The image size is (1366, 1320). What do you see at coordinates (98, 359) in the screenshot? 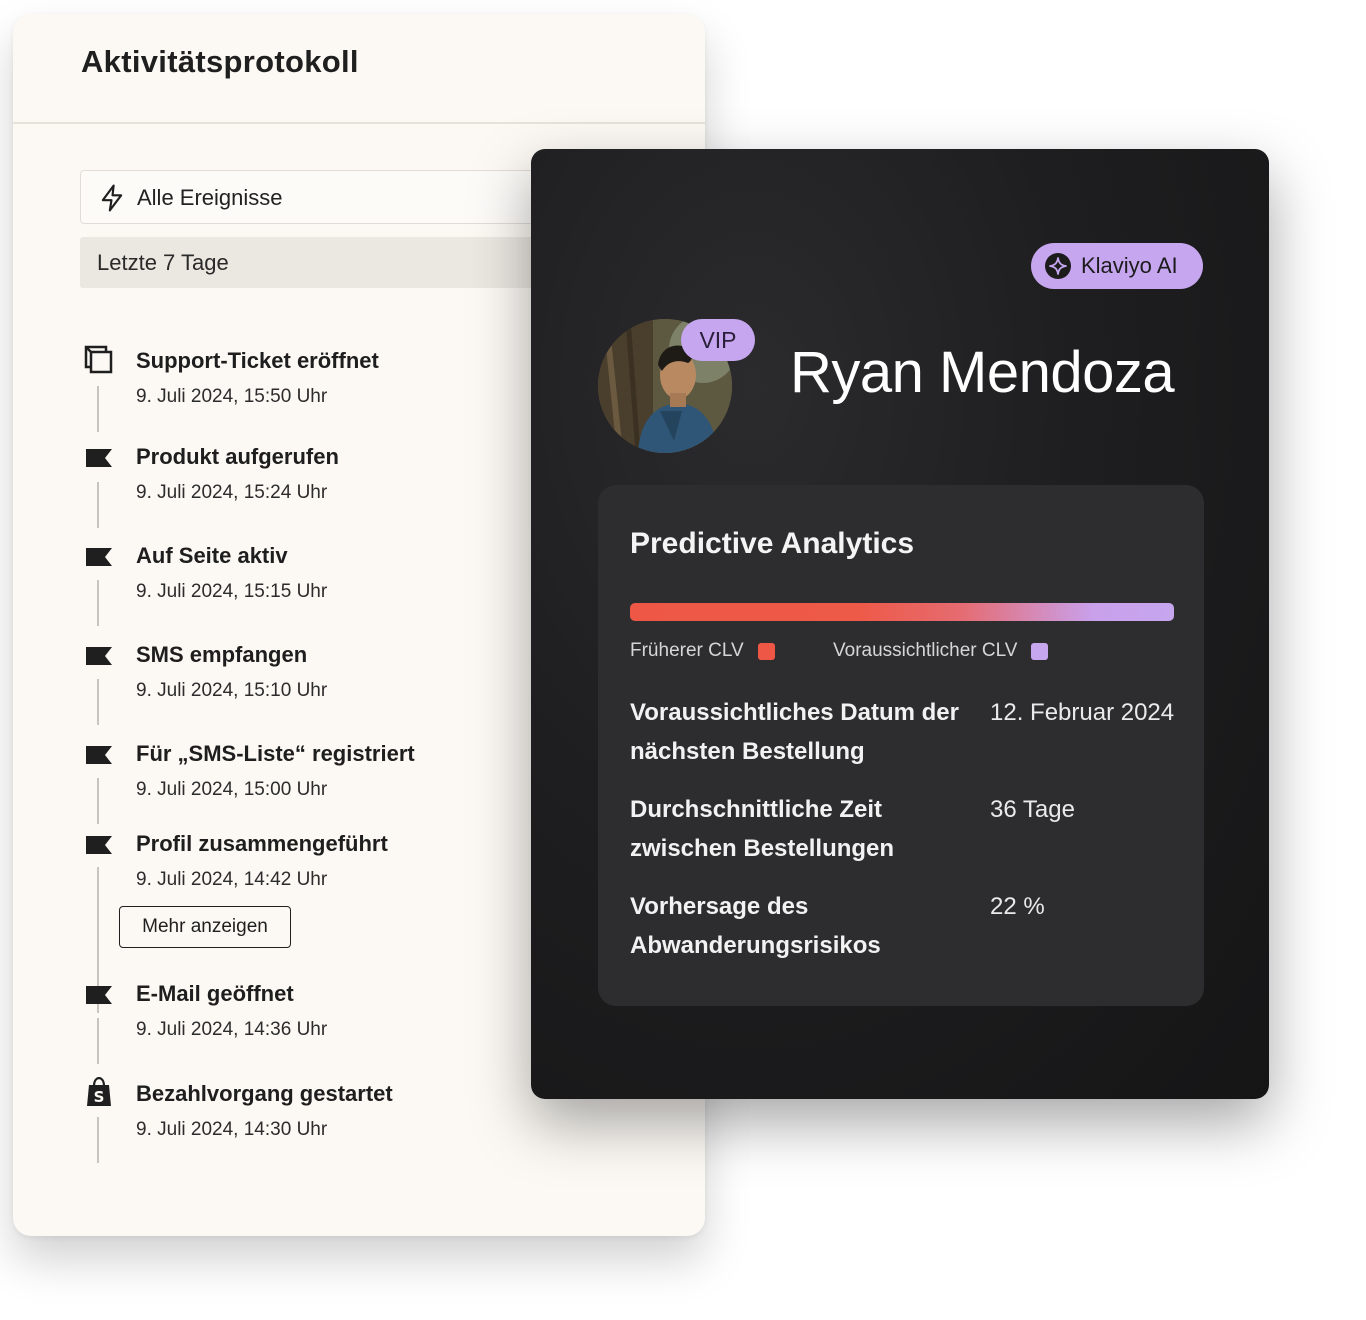
I see `support-ticket-icon` at bounding box center [98, 359].